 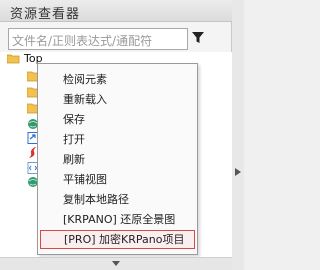 I want to click on menu-item-open: 打开, so click(x=117, y=139).